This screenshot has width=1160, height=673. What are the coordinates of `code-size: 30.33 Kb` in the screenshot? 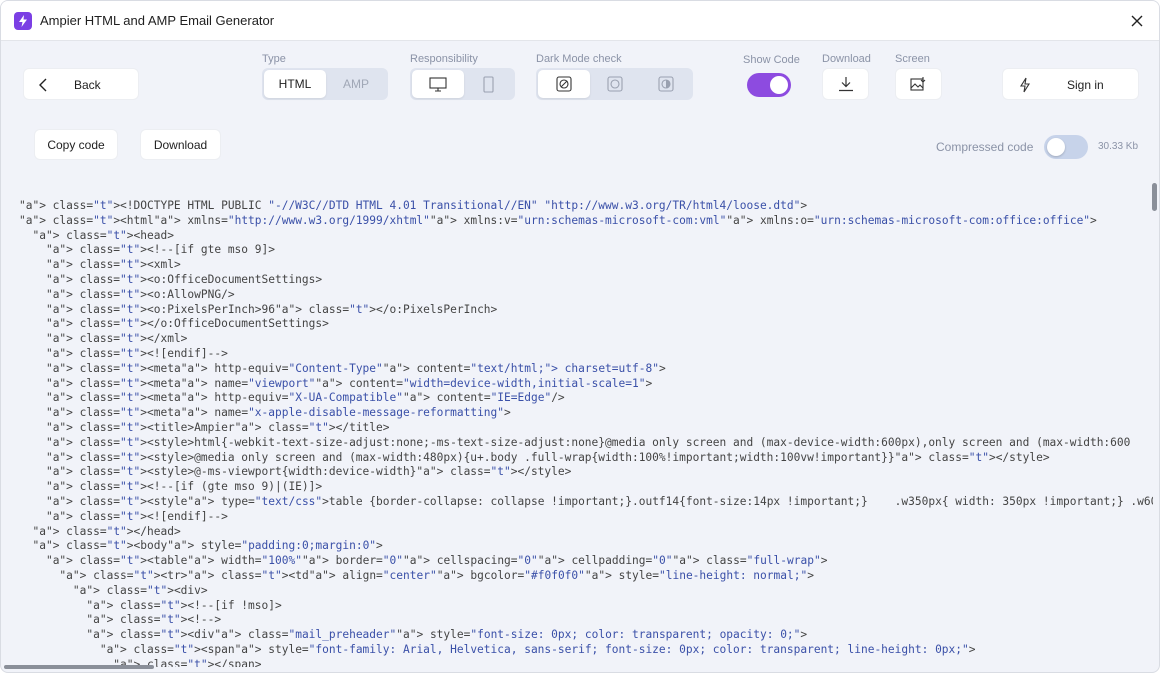 It's located at (1118, 146).